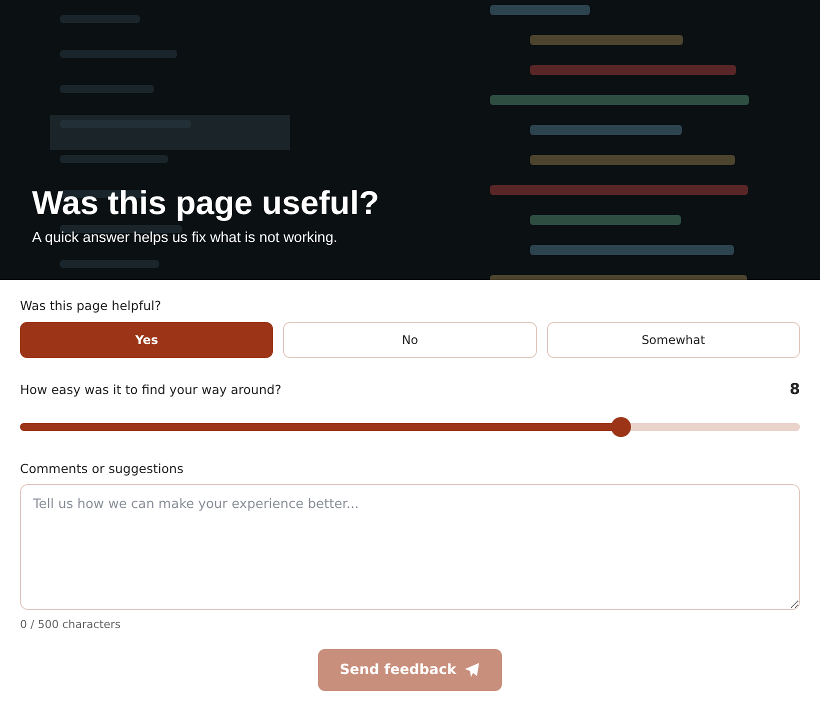 The width and height of the screenshot is (820, 715). I want to click on slider-value: 8, so click(795, 389).